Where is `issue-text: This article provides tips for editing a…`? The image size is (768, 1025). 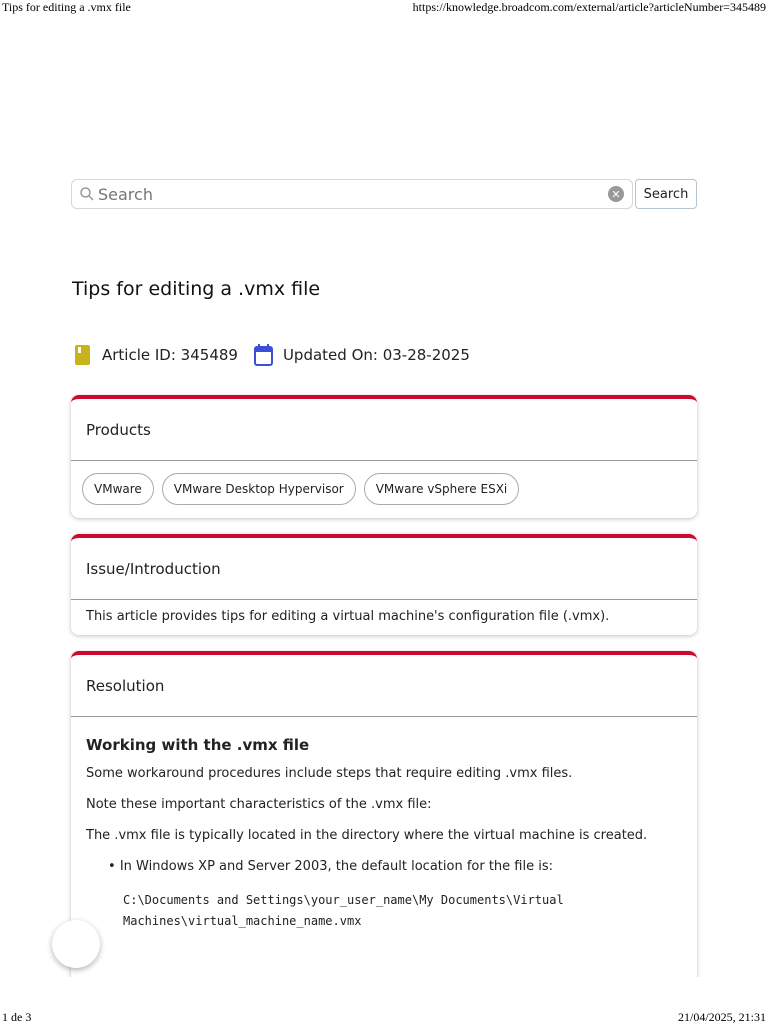 issue-text: This article provides tips for editing a… is located at coordinates (348, 616).